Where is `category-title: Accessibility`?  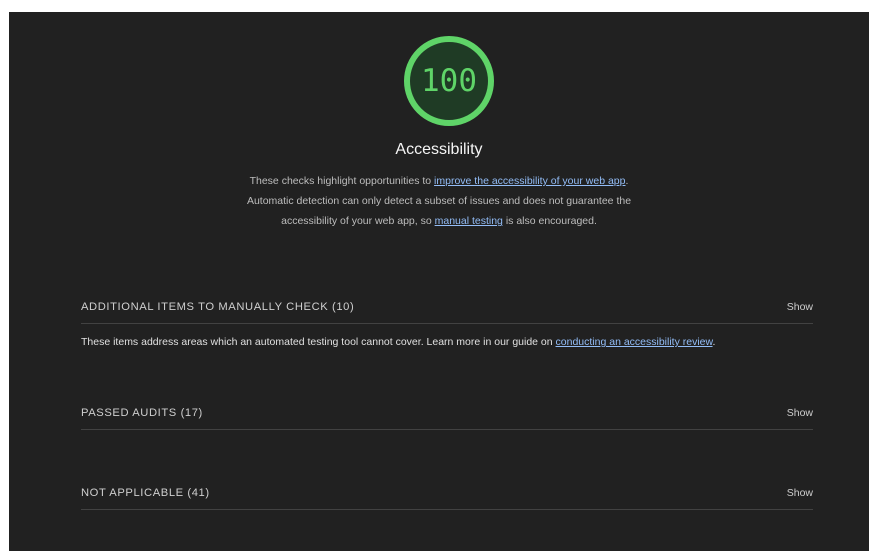 category-title: Accessibility is located at coordinates (439, 149).